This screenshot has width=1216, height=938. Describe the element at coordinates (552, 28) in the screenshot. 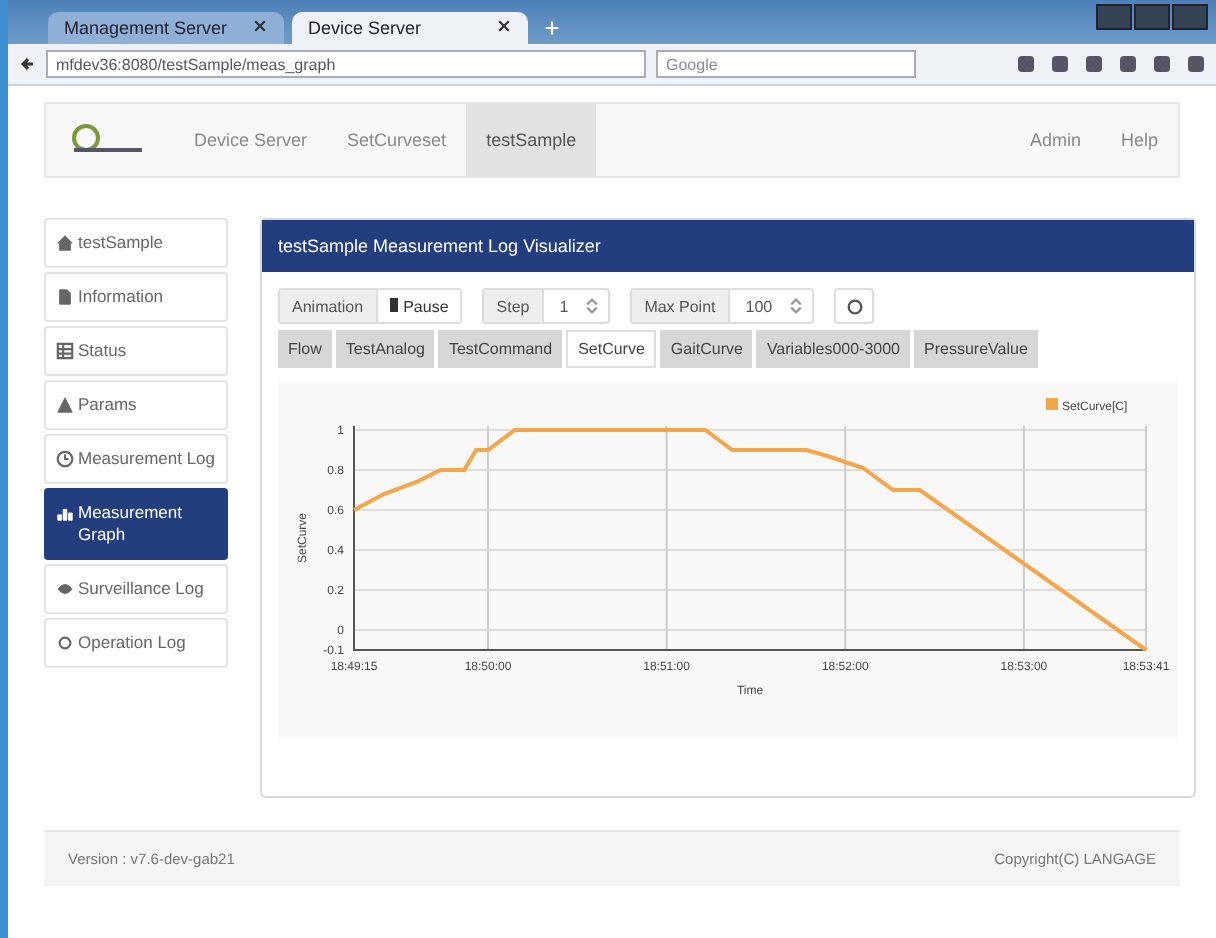

I see `plus-icon` at that location.